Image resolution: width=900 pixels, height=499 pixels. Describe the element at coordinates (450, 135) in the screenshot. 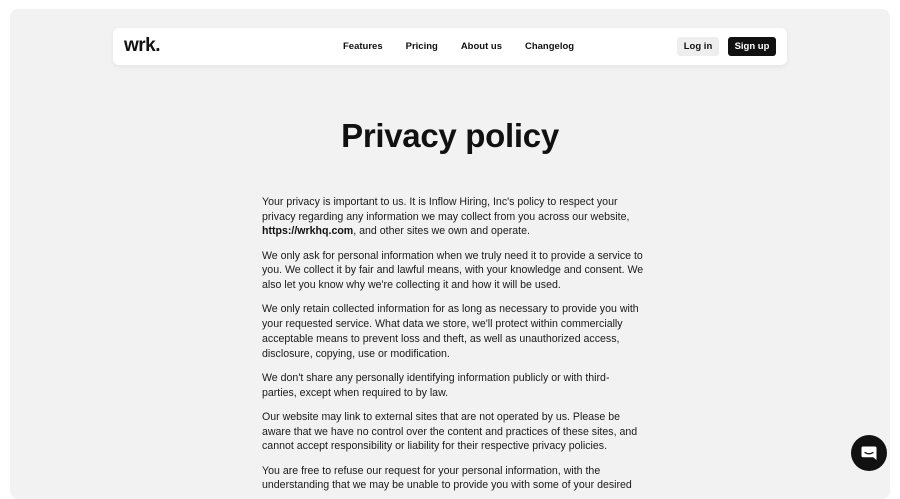

I see `page-title: Privacy policy` at that location.